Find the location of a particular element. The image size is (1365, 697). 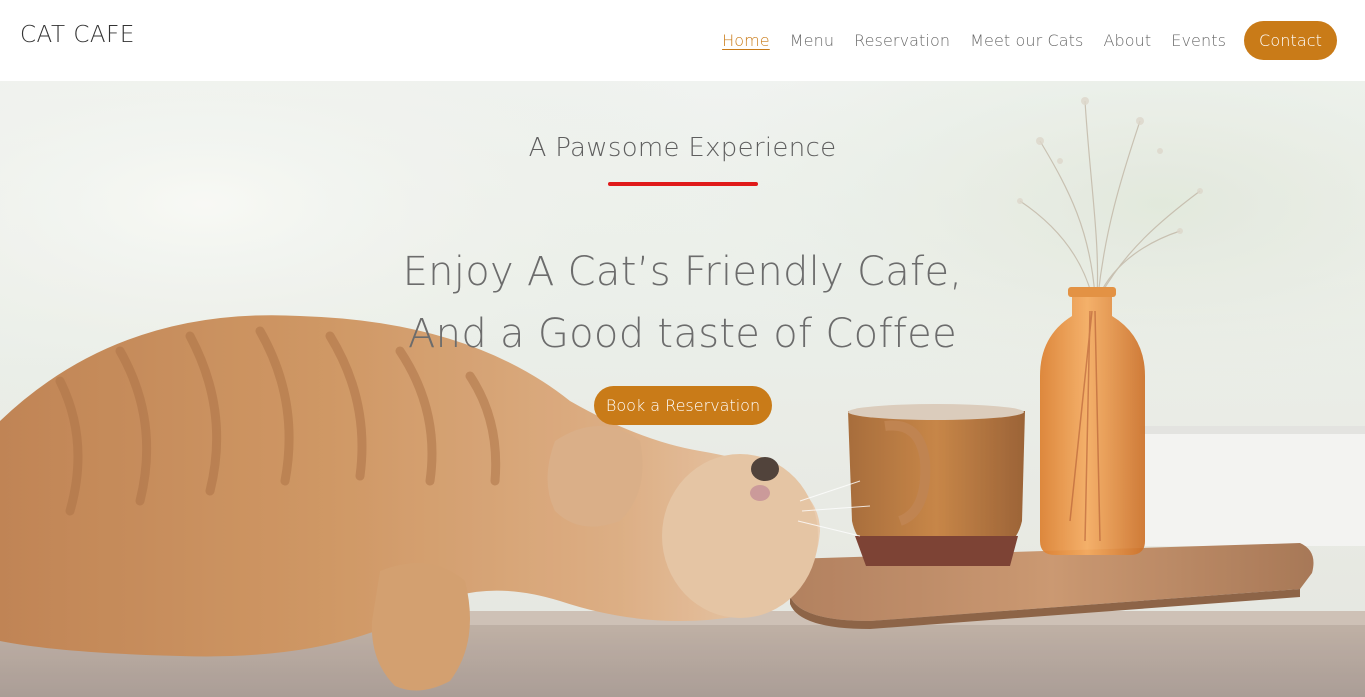

hero-headline-line2: And a Good taste of Coffee is located at coordinates (682, 334).